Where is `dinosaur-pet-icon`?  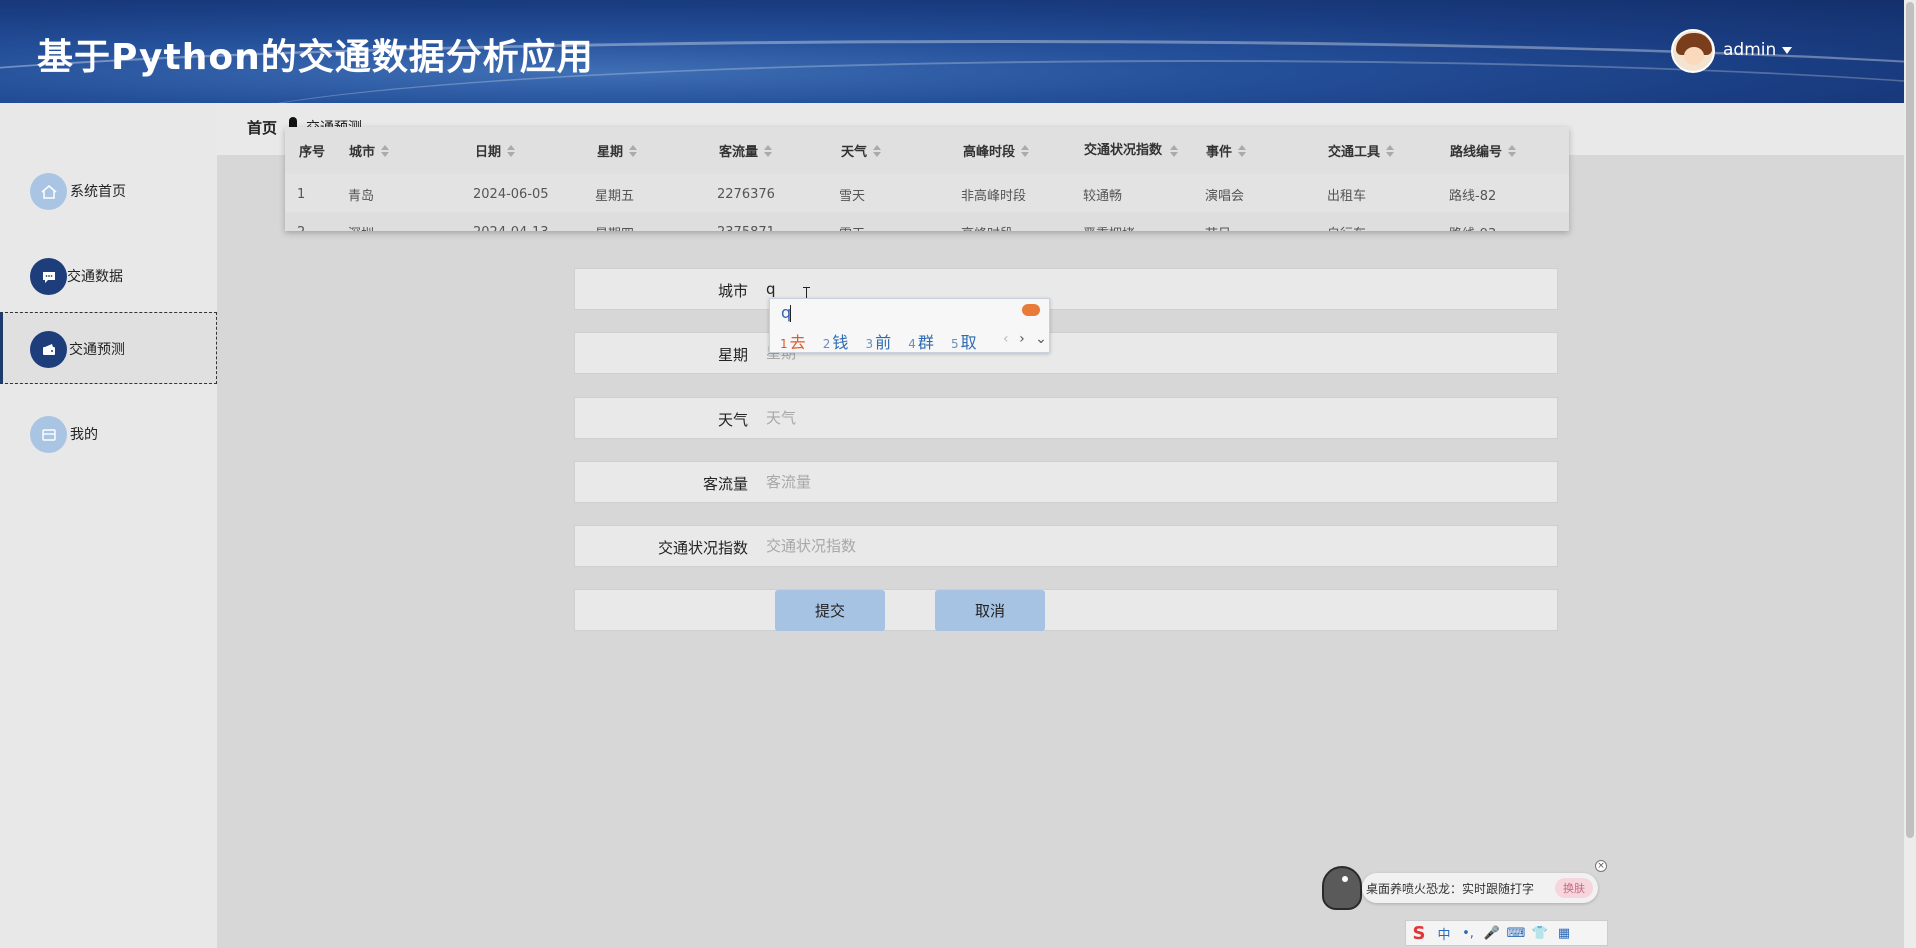 dinosaur-pet-icon is located at coordinates (1341, 888).